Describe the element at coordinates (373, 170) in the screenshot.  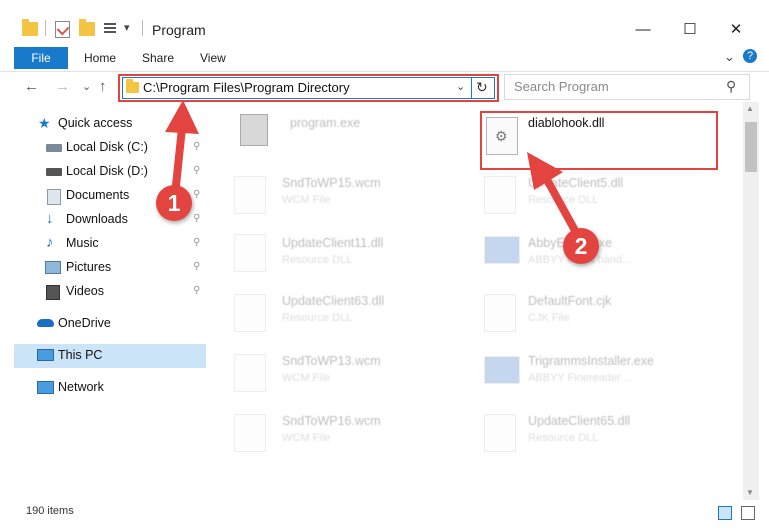
I see `annotation-arrows` at that location.